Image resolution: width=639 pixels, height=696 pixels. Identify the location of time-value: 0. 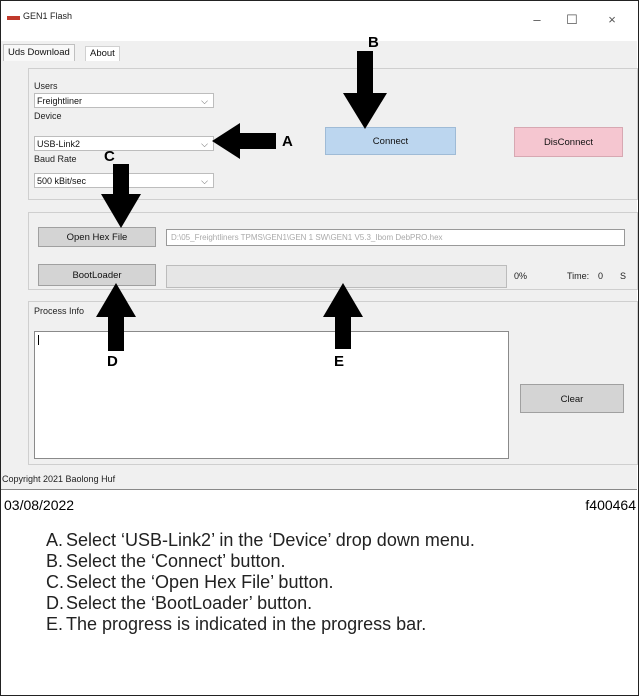
(601, 276).